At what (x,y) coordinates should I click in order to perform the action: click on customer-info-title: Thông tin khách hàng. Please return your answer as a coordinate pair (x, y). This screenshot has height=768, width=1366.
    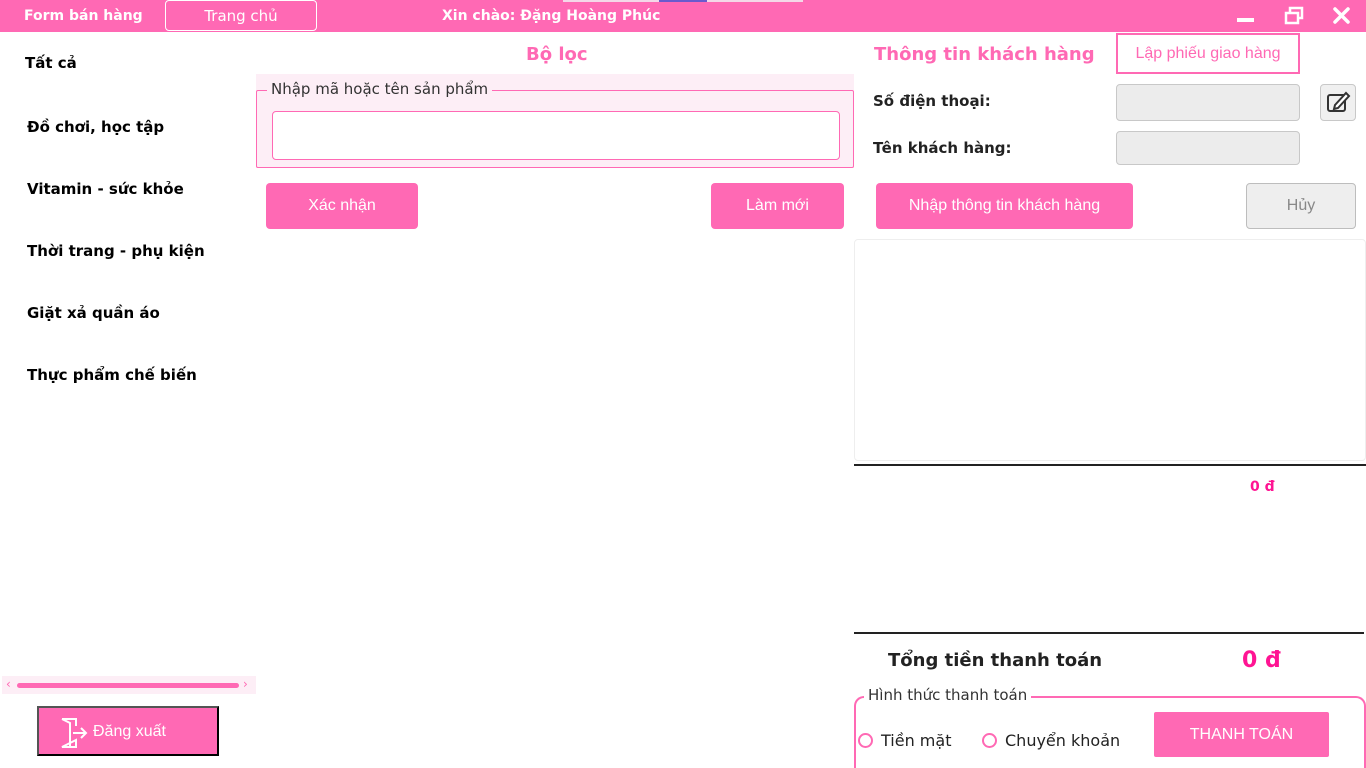
    Looking at the image, I should click on (984, 54).